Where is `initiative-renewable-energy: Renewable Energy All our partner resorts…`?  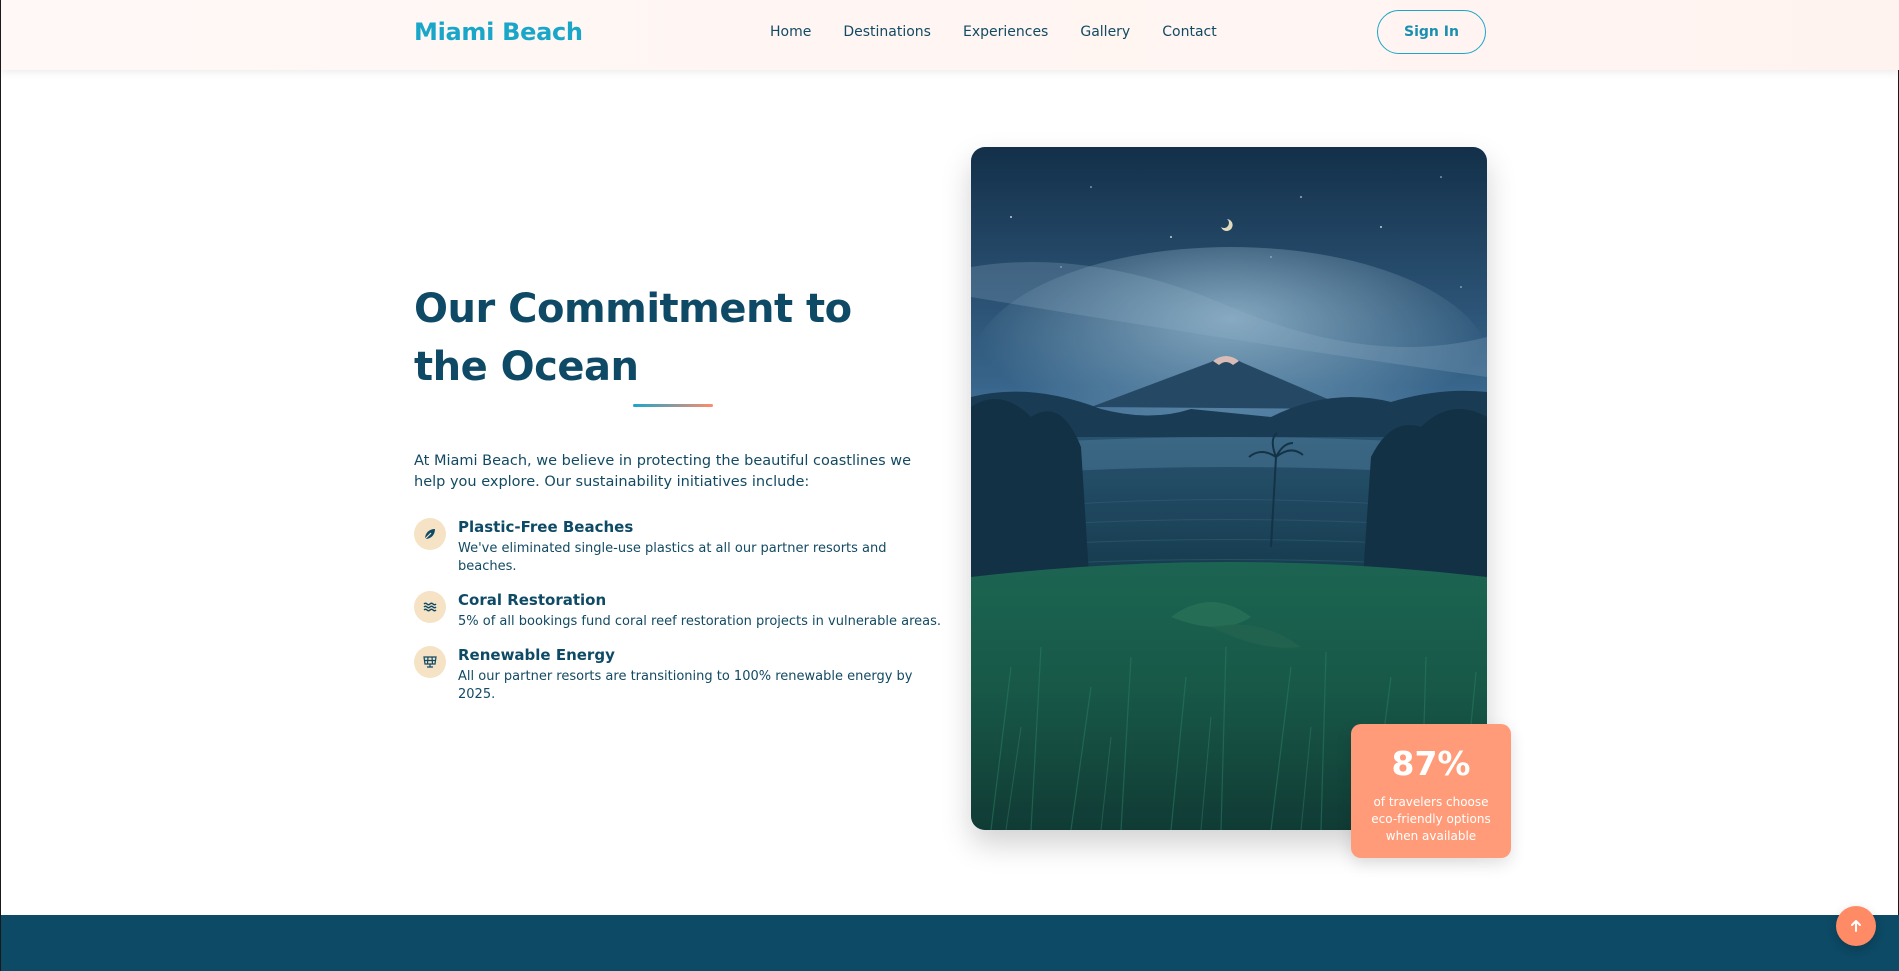 initiative-renewable-energy: Renewable Energy All our partner resorts… is located at coordinates (679, 674).